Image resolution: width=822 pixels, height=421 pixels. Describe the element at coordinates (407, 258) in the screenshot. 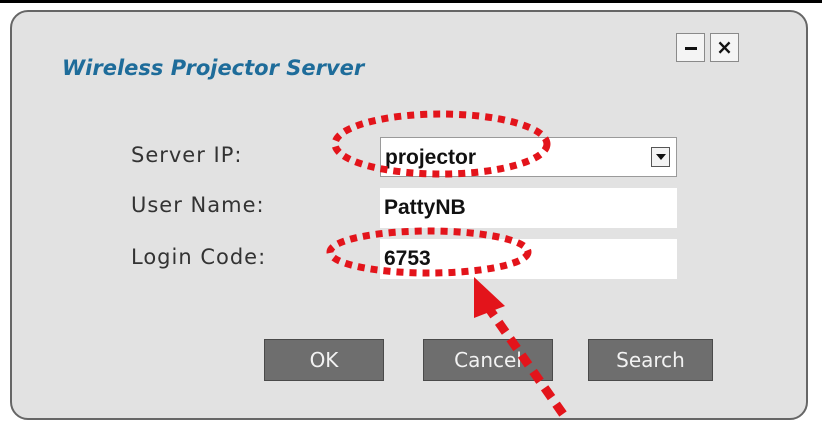

I see `login-code-value: 6753` at that location.